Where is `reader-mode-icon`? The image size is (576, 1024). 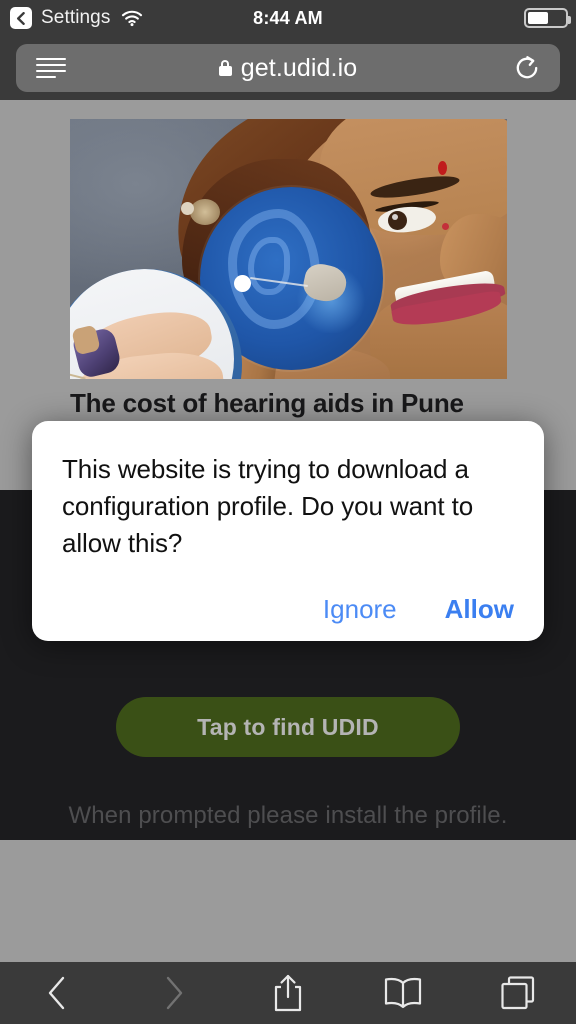
reader-mode-icon is located at coordinates (51, 68).